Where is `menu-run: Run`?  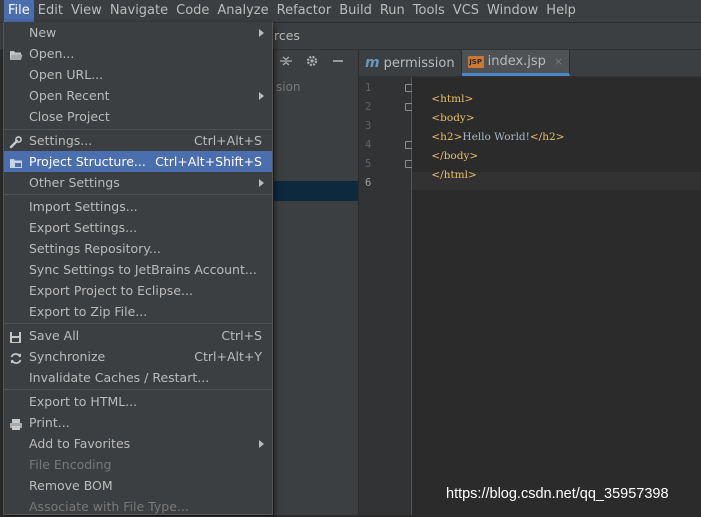
menu-run: Run is located at coordinates (392, 11).